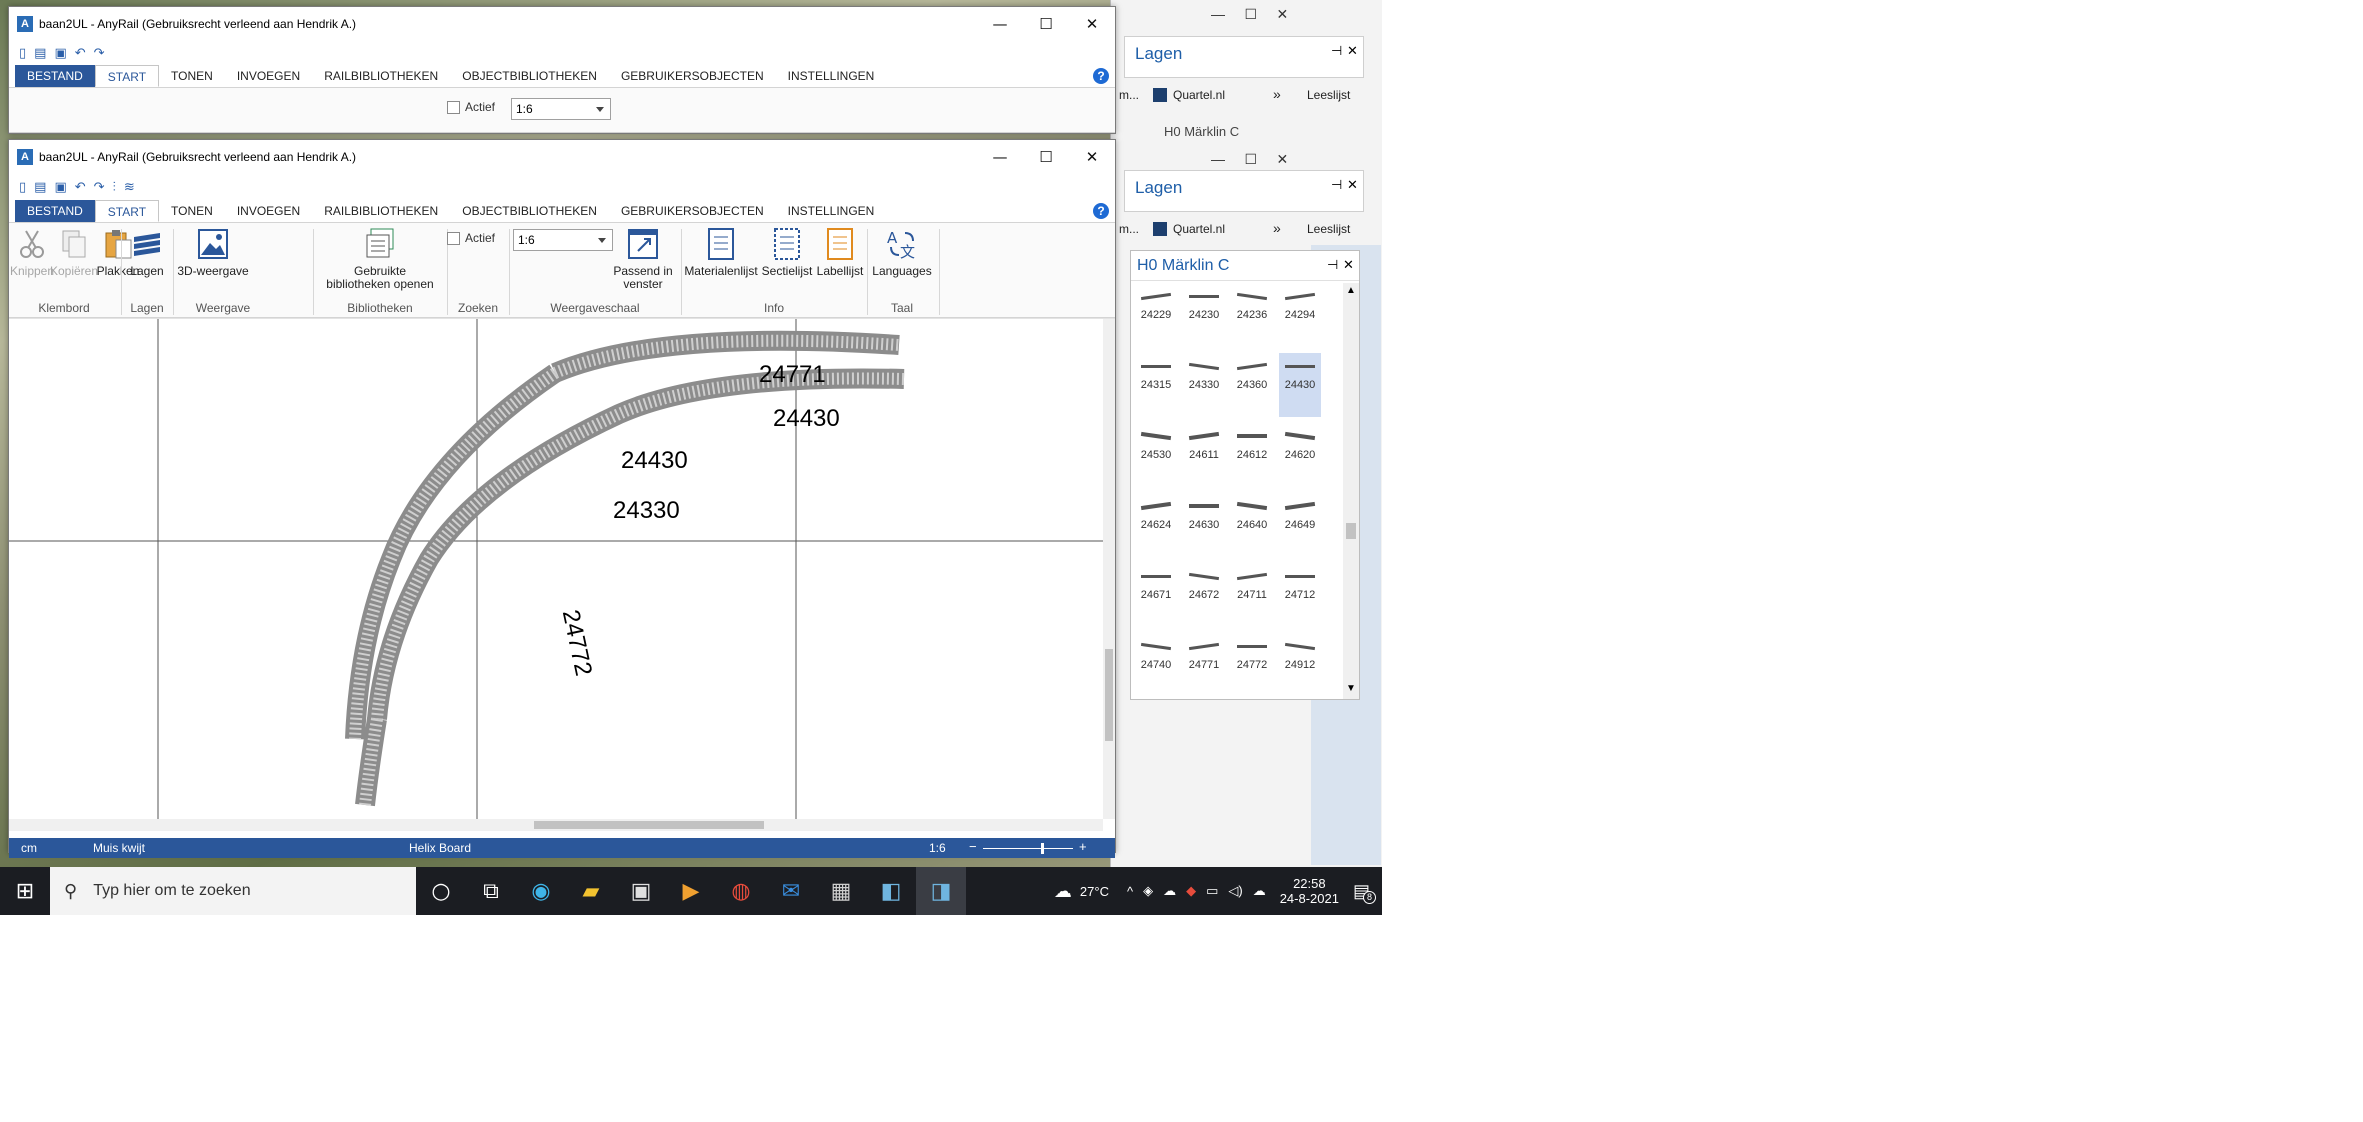  What do you see at coordinates (891, 891) in the screenshot?
I see `anyrail-taskbar-icon: ◧` at bounding box center [891, 891].